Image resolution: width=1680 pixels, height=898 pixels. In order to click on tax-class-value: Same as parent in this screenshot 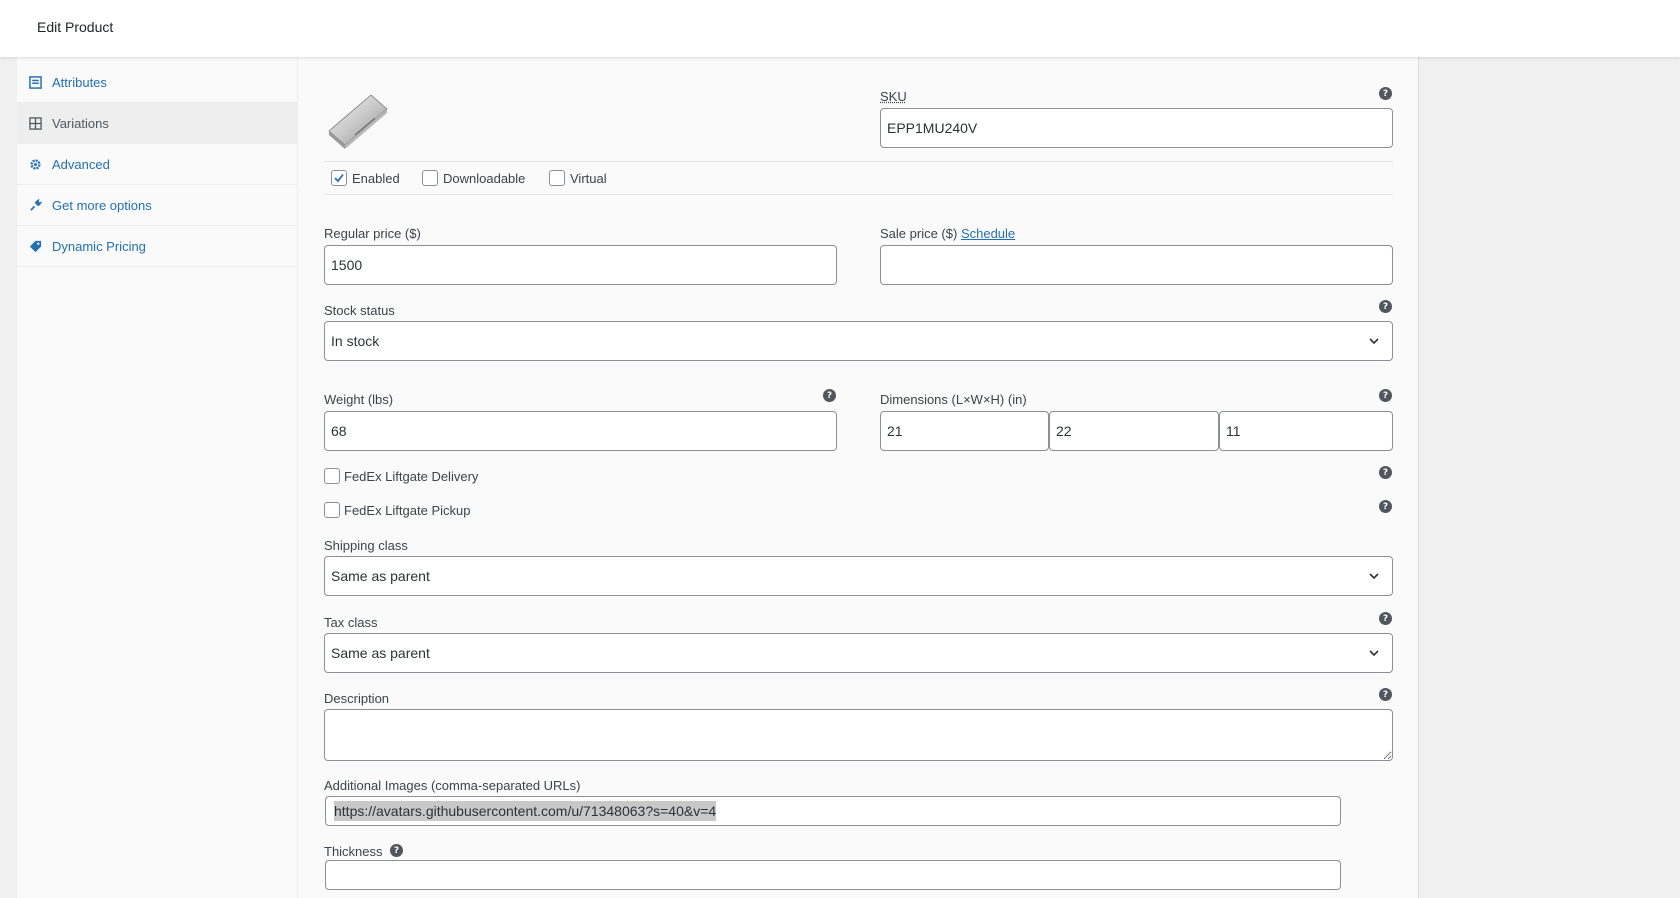, I will do `click(380, 653)`.